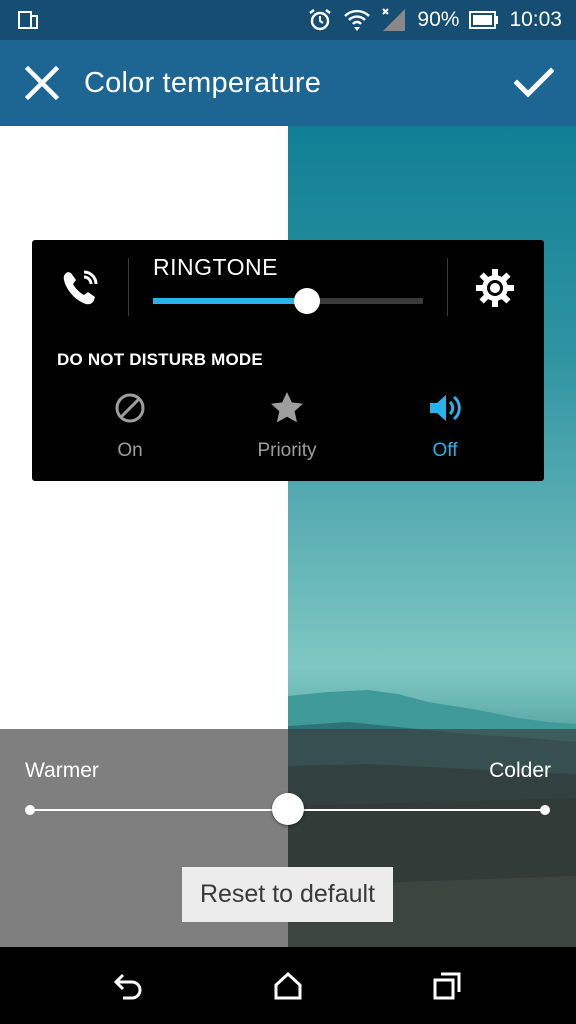 This screenshot has height=1024, width=576. I want to click on recents-button, so click(447, 985).